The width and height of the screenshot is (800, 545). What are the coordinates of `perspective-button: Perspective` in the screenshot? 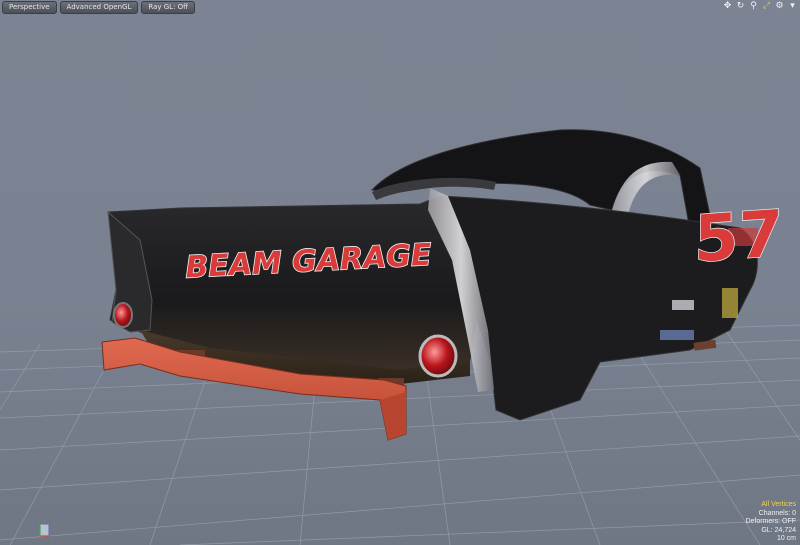 It's located at (29, 7).